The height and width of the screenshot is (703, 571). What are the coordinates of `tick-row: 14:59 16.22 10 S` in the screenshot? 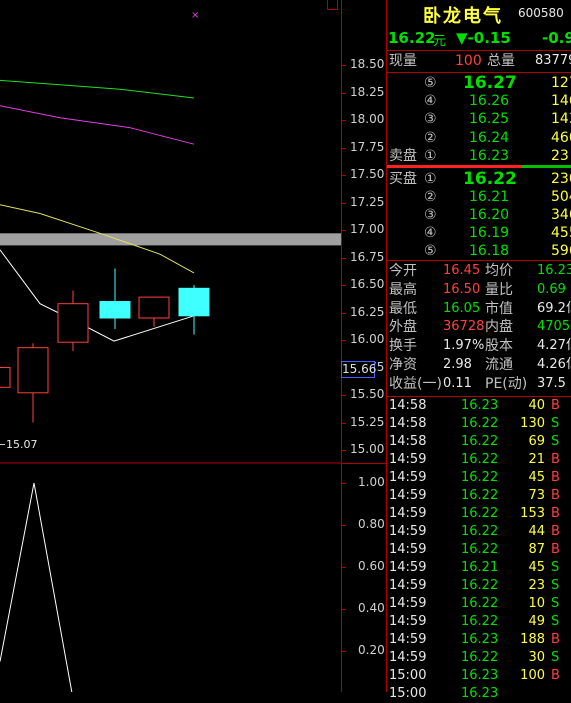 It's located at (479, 604).